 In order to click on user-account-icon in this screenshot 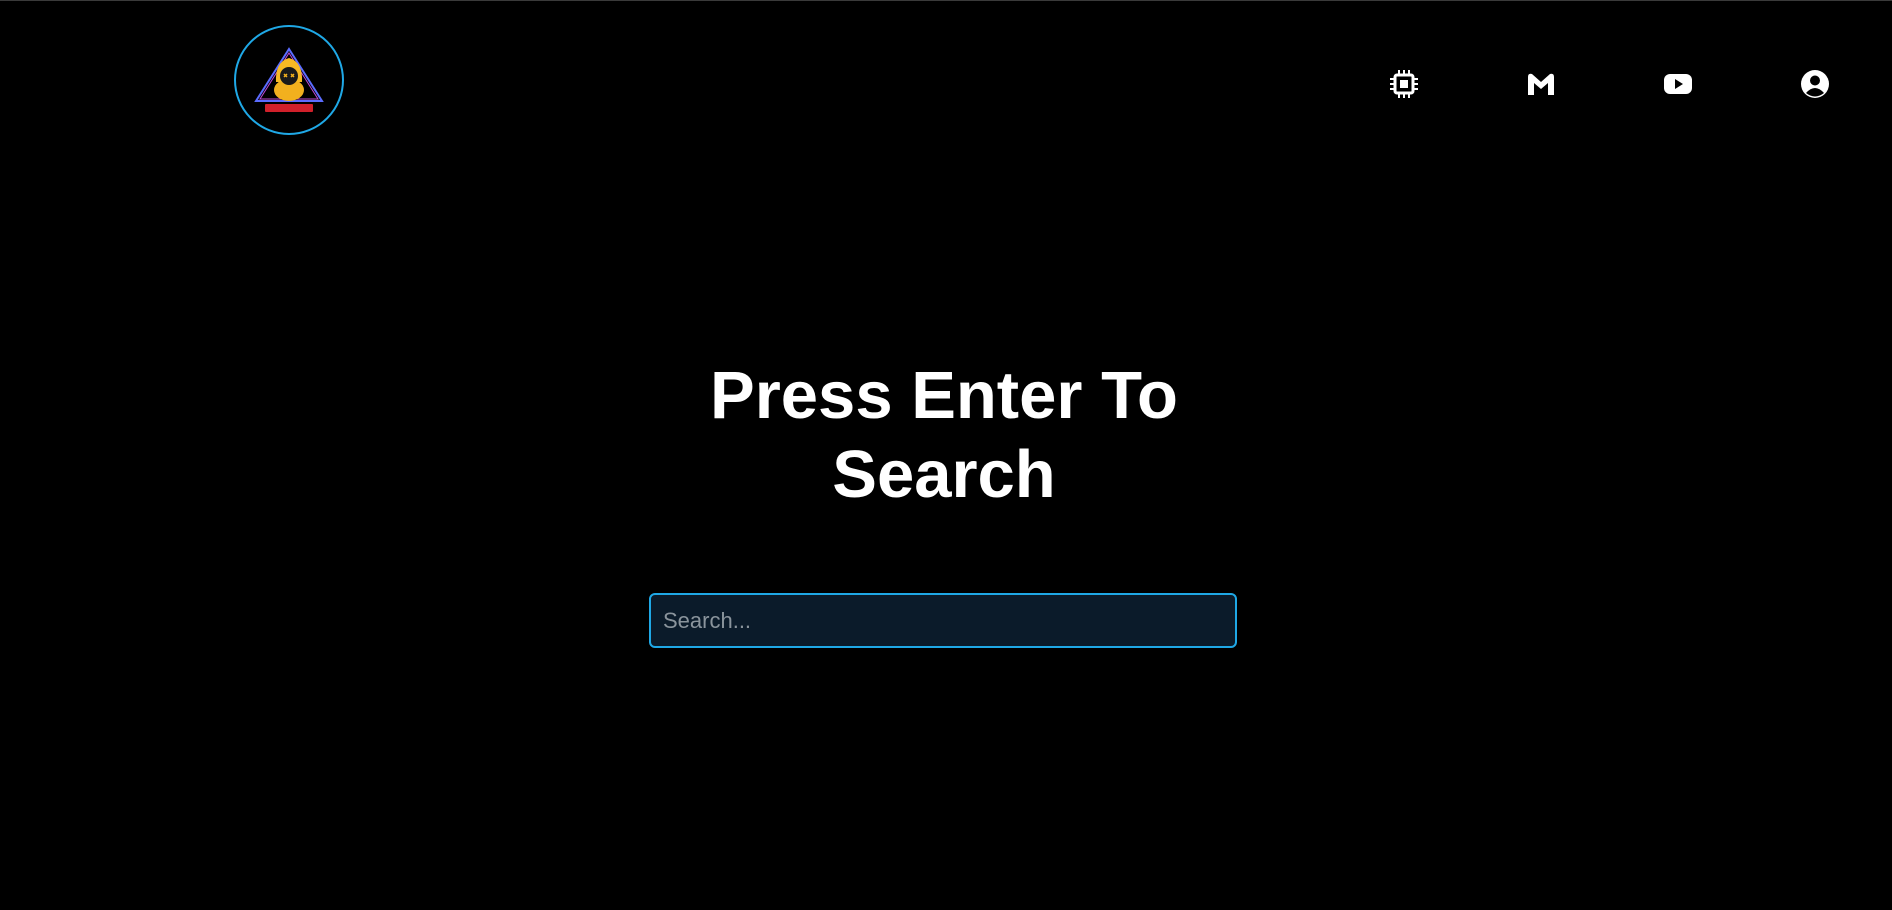, I will do `click(1815, 84)`.